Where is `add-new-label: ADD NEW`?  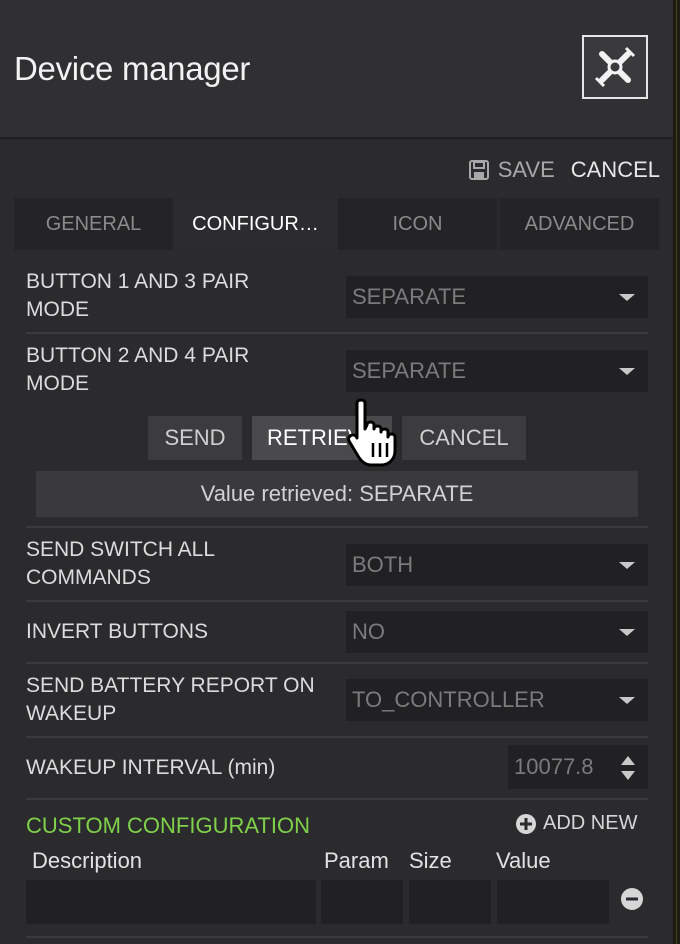
add-new-label: ADD NEW is located at coordinates (590, 823).